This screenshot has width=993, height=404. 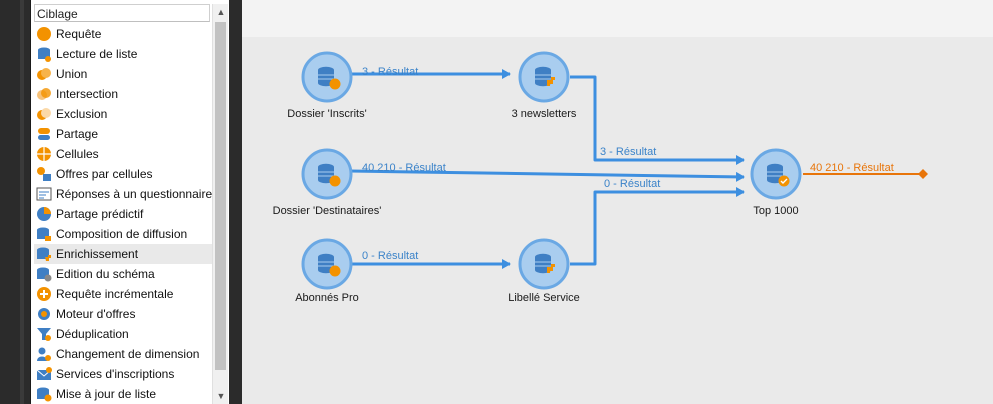 I want to click on palette-item: Offres par cellules, so click(x=123, y=174).